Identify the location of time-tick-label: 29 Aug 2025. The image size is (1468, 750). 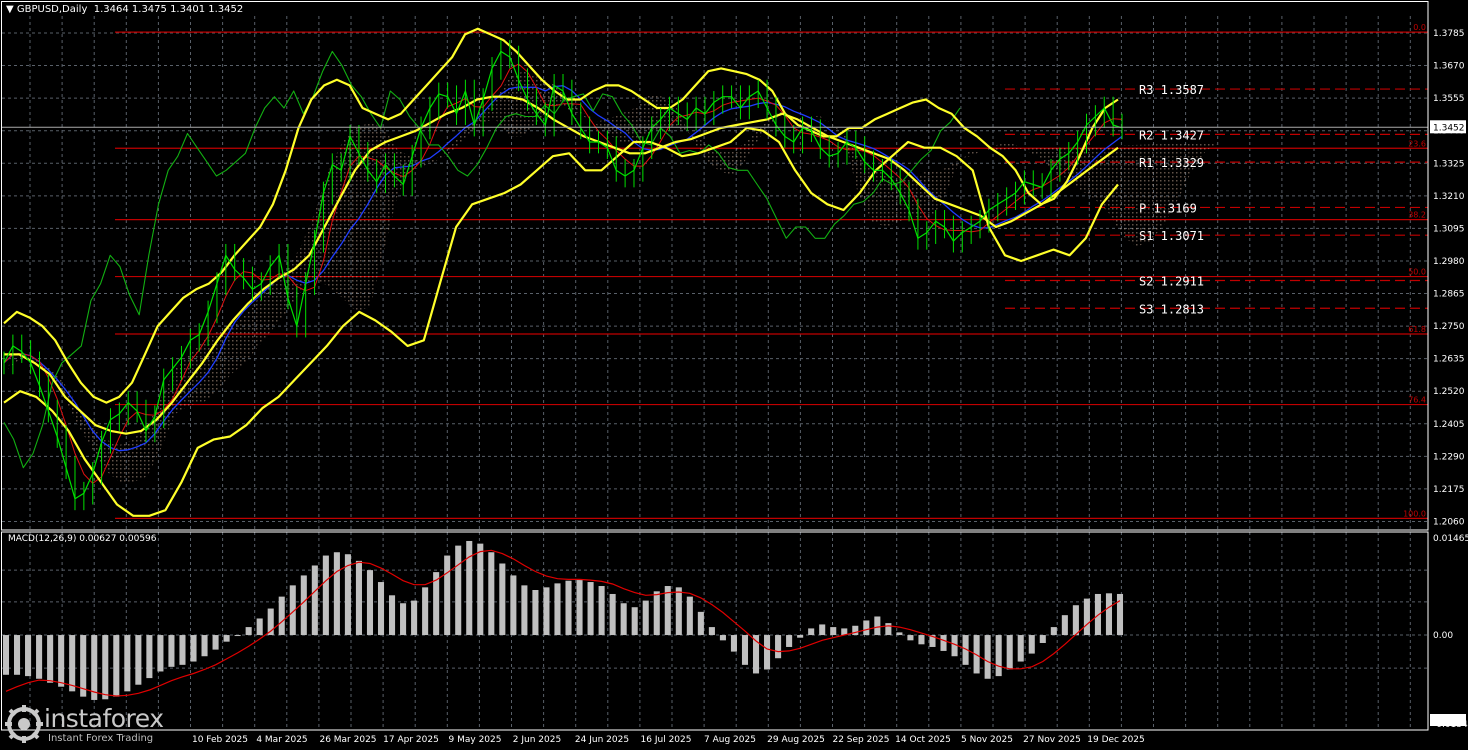
(796, 740).